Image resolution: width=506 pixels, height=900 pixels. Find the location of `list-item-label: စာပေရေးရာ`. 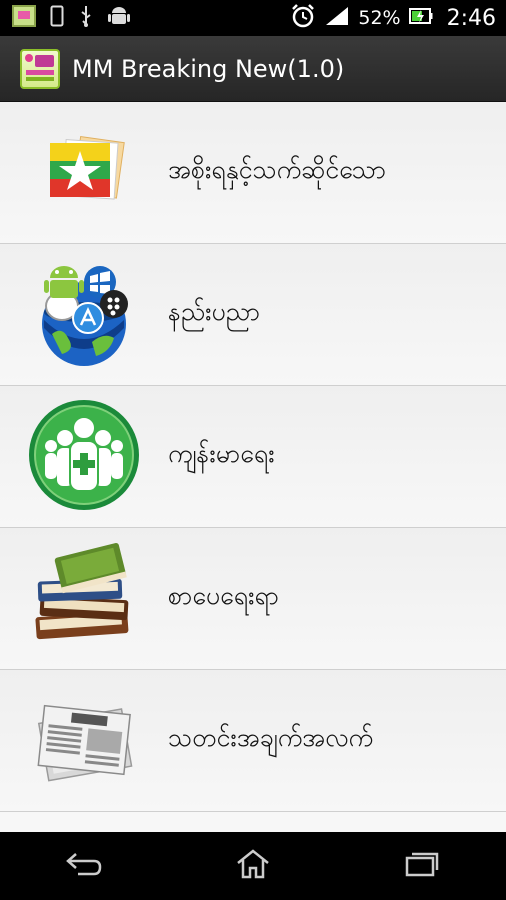

list-item-label: စာပေရေးရာ is located at coordinates (224, 595).